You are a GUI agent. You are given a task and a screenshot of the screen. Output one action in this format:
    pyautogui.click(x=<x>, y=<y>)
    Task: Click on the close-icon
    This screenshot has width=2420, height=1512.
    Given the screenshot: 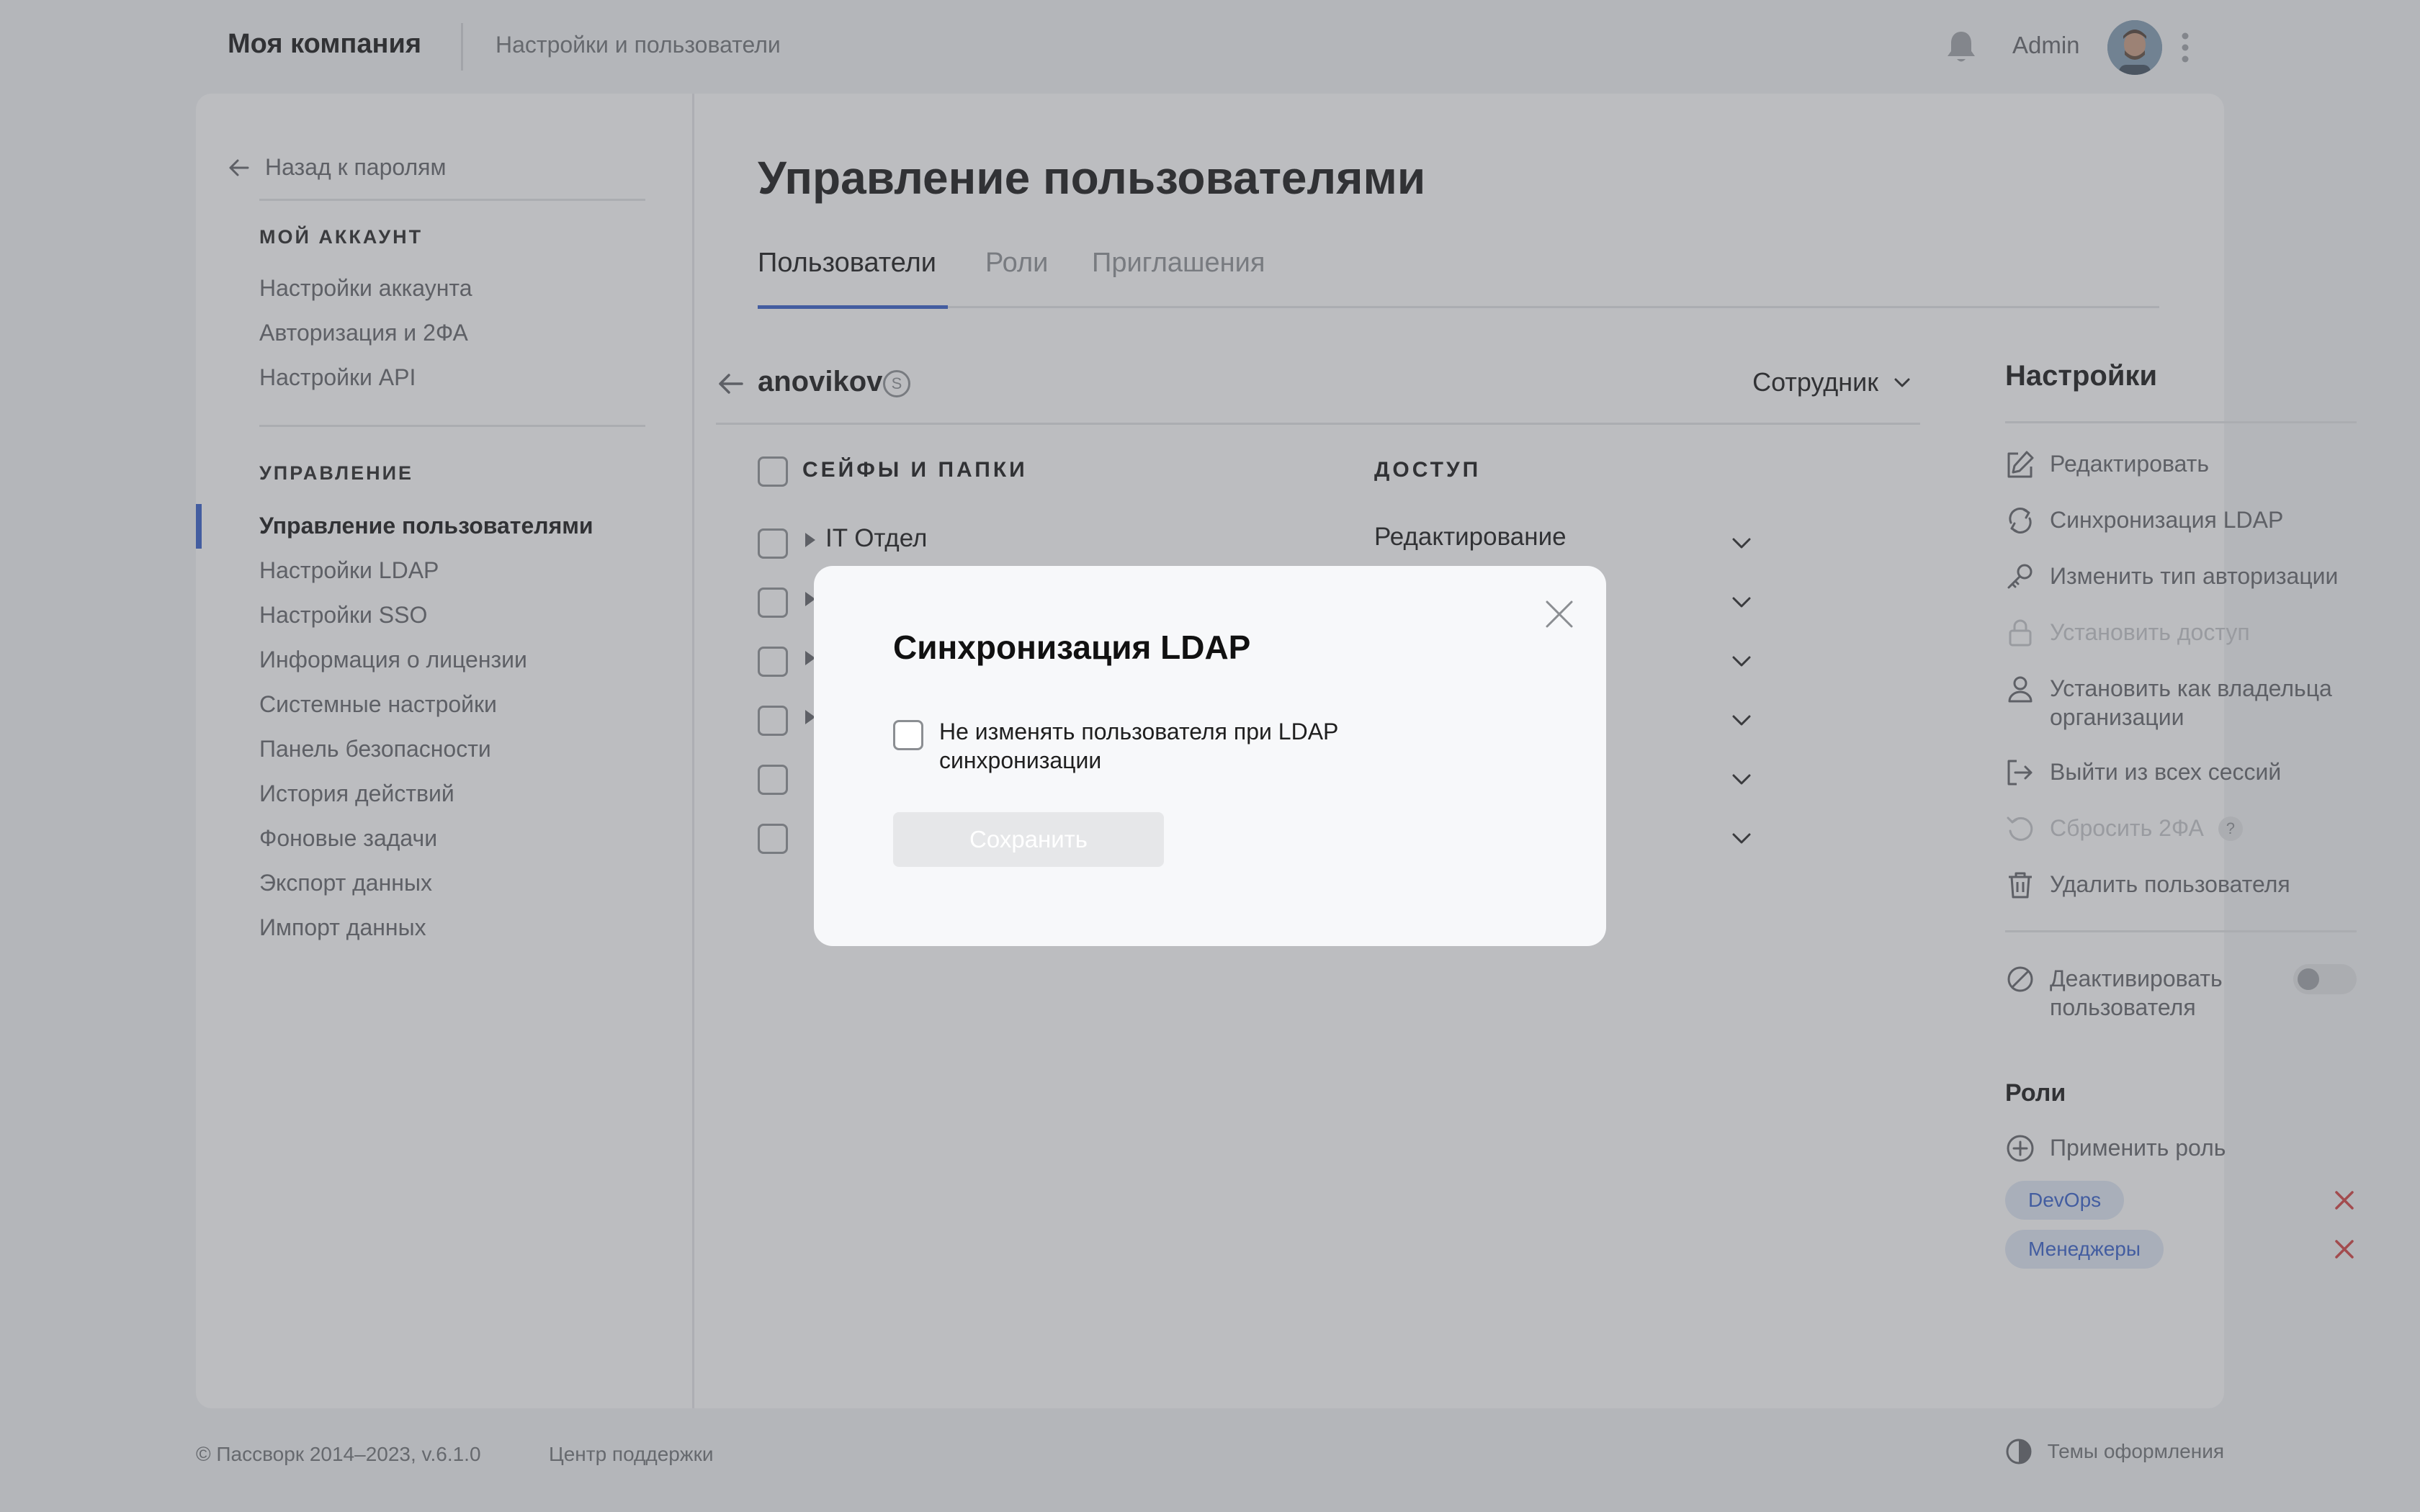 What is the action you would take?
    pyautogui.click(x=1559, y=614)
    